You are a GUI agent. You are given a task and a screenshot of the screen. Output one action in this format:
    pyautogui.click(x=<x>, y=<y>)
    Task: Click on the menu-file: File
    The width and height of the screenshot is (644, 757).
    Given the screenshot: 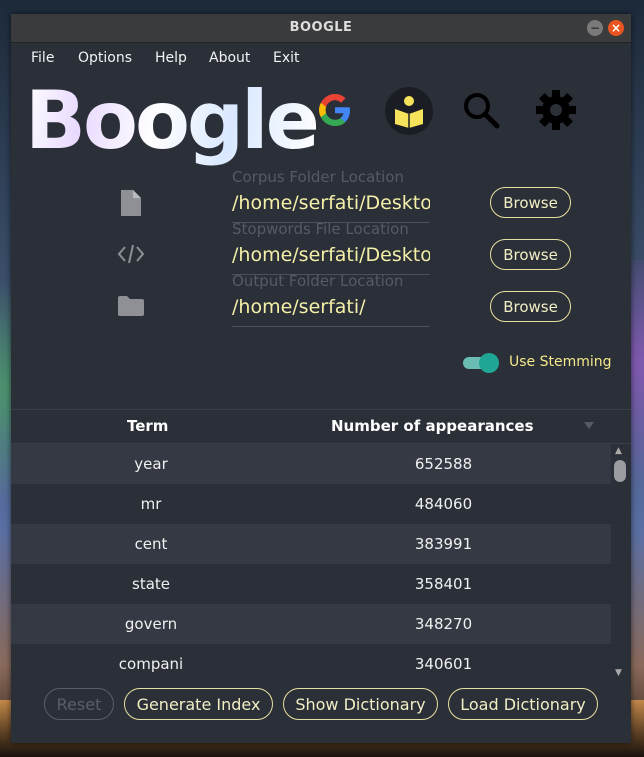 What is the action you would take?
    pyautogui.click(x=42, y=58)
    